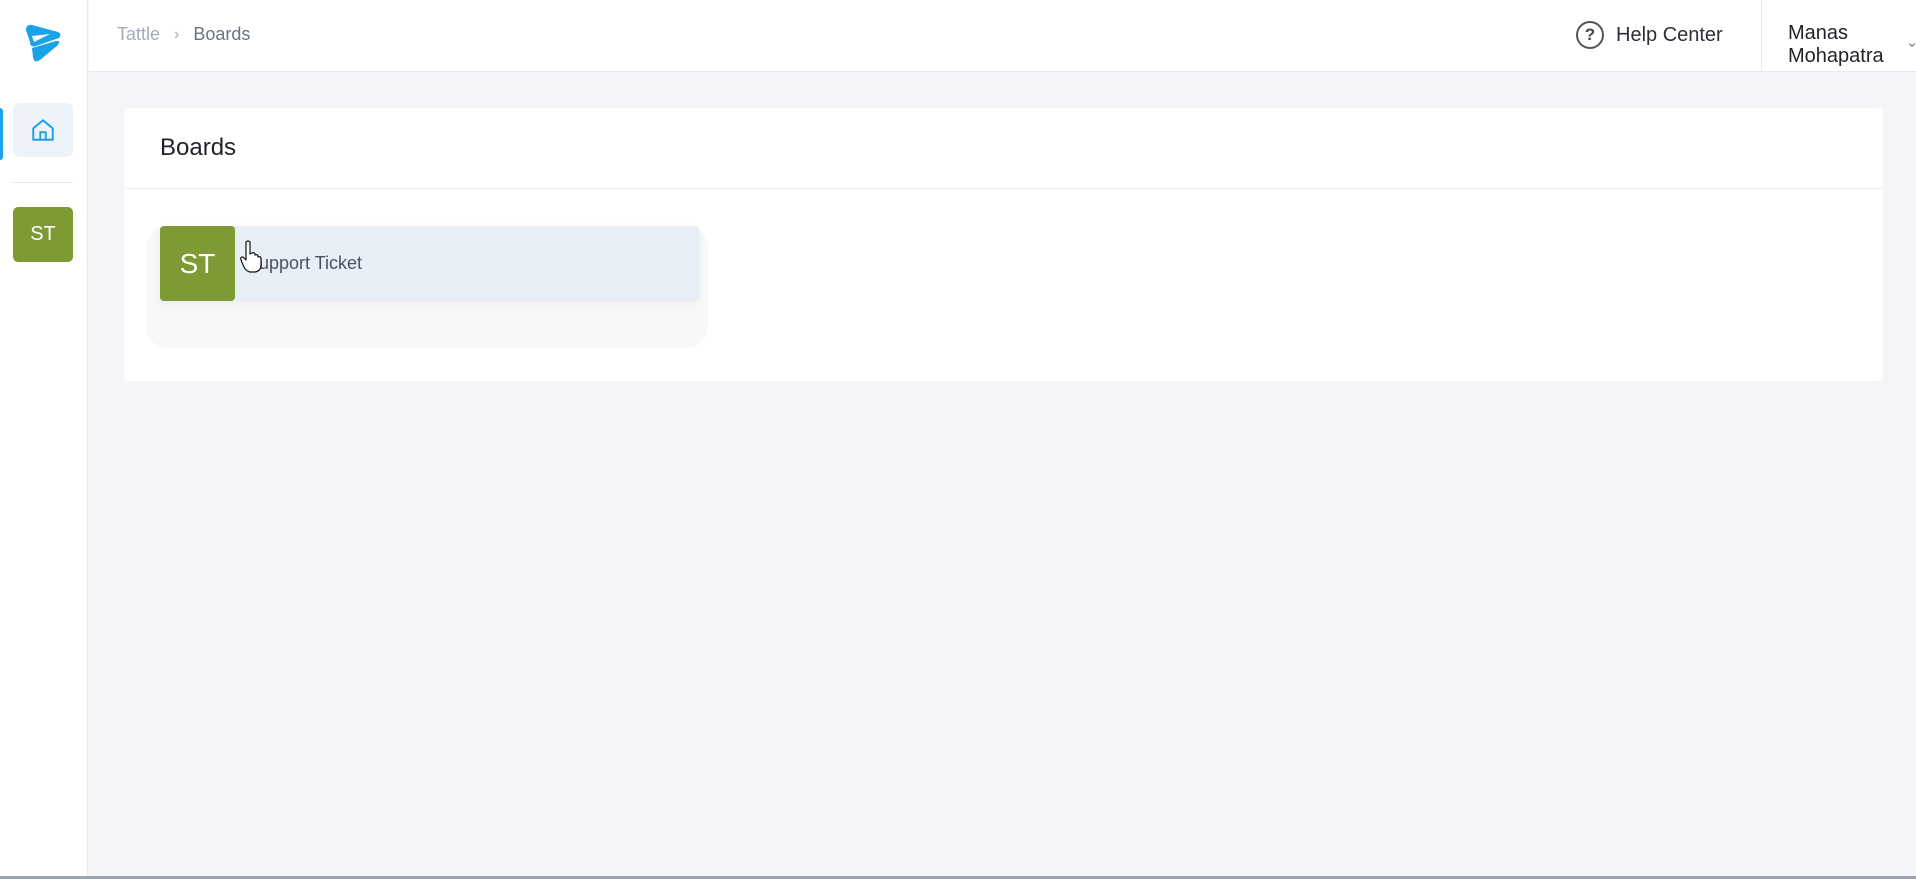 Image resolution: width=1916 pixels, height=879 pixels. What do you see at coordinates (1761, 36) in the screenshot?
I see `topbar-divider` at bounding box center [1761, 36].